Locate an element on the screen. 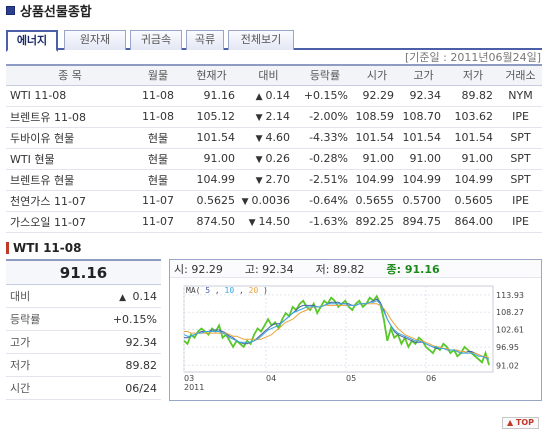 The image size is (545, 440). tab-view-all: 전체보기 is located at coordinates (261, 40).